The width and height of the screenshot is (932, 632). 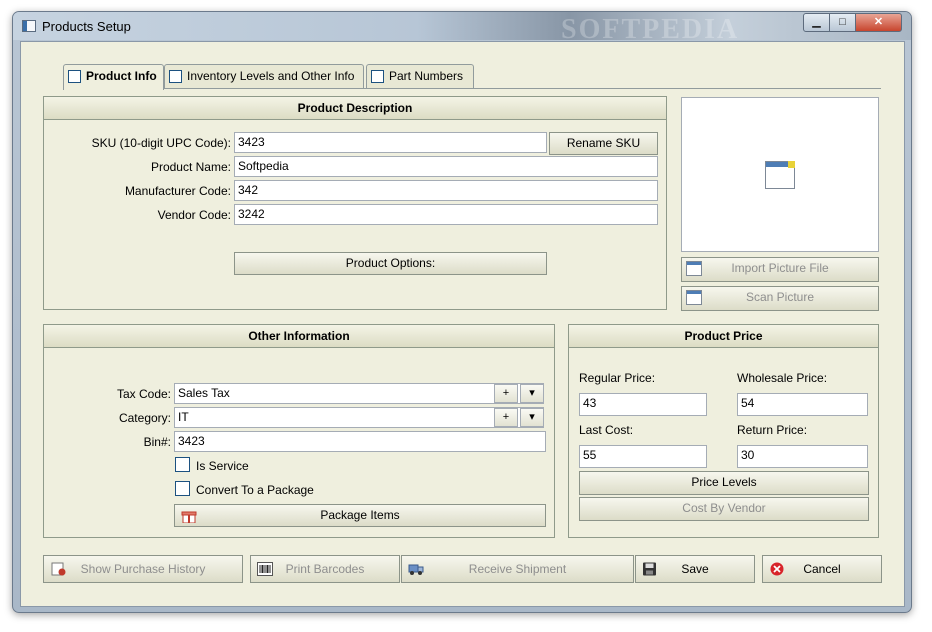 I want to click on category-label: Category:, so click(x=144, y=418).